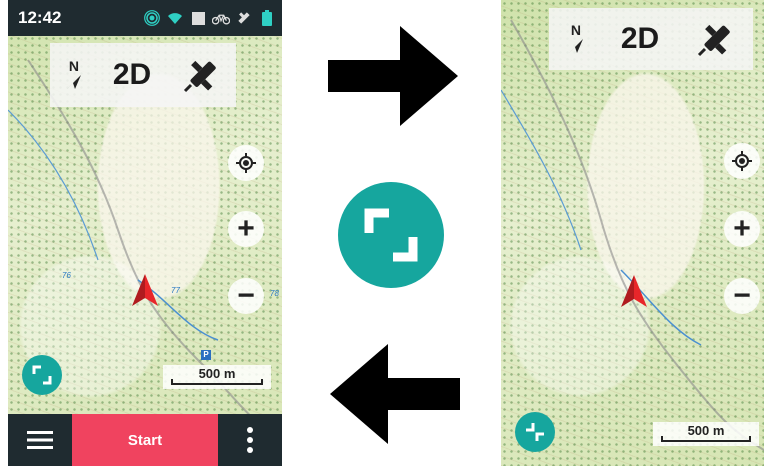 The image size is (770, 466). I want to click on more-options-button, so click(250, 440).